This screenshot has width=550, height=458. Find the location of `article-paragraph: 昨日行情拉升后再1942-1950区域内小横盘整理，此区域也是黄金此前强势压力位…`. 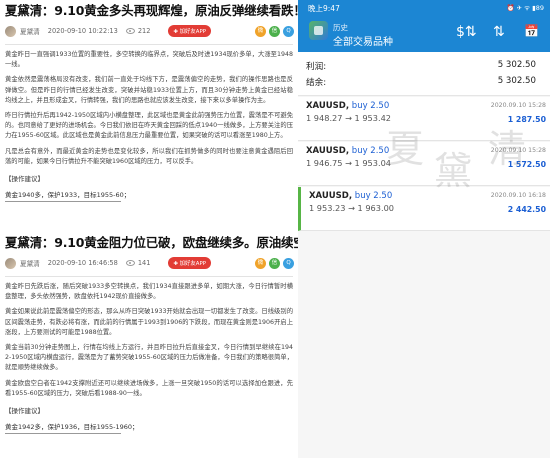

article-paragraph: 昨日行情拉升后再1942-1950区域内小横盘整理，此区域也是黄金此前强势压力位… is located at coordinates (149, 126).